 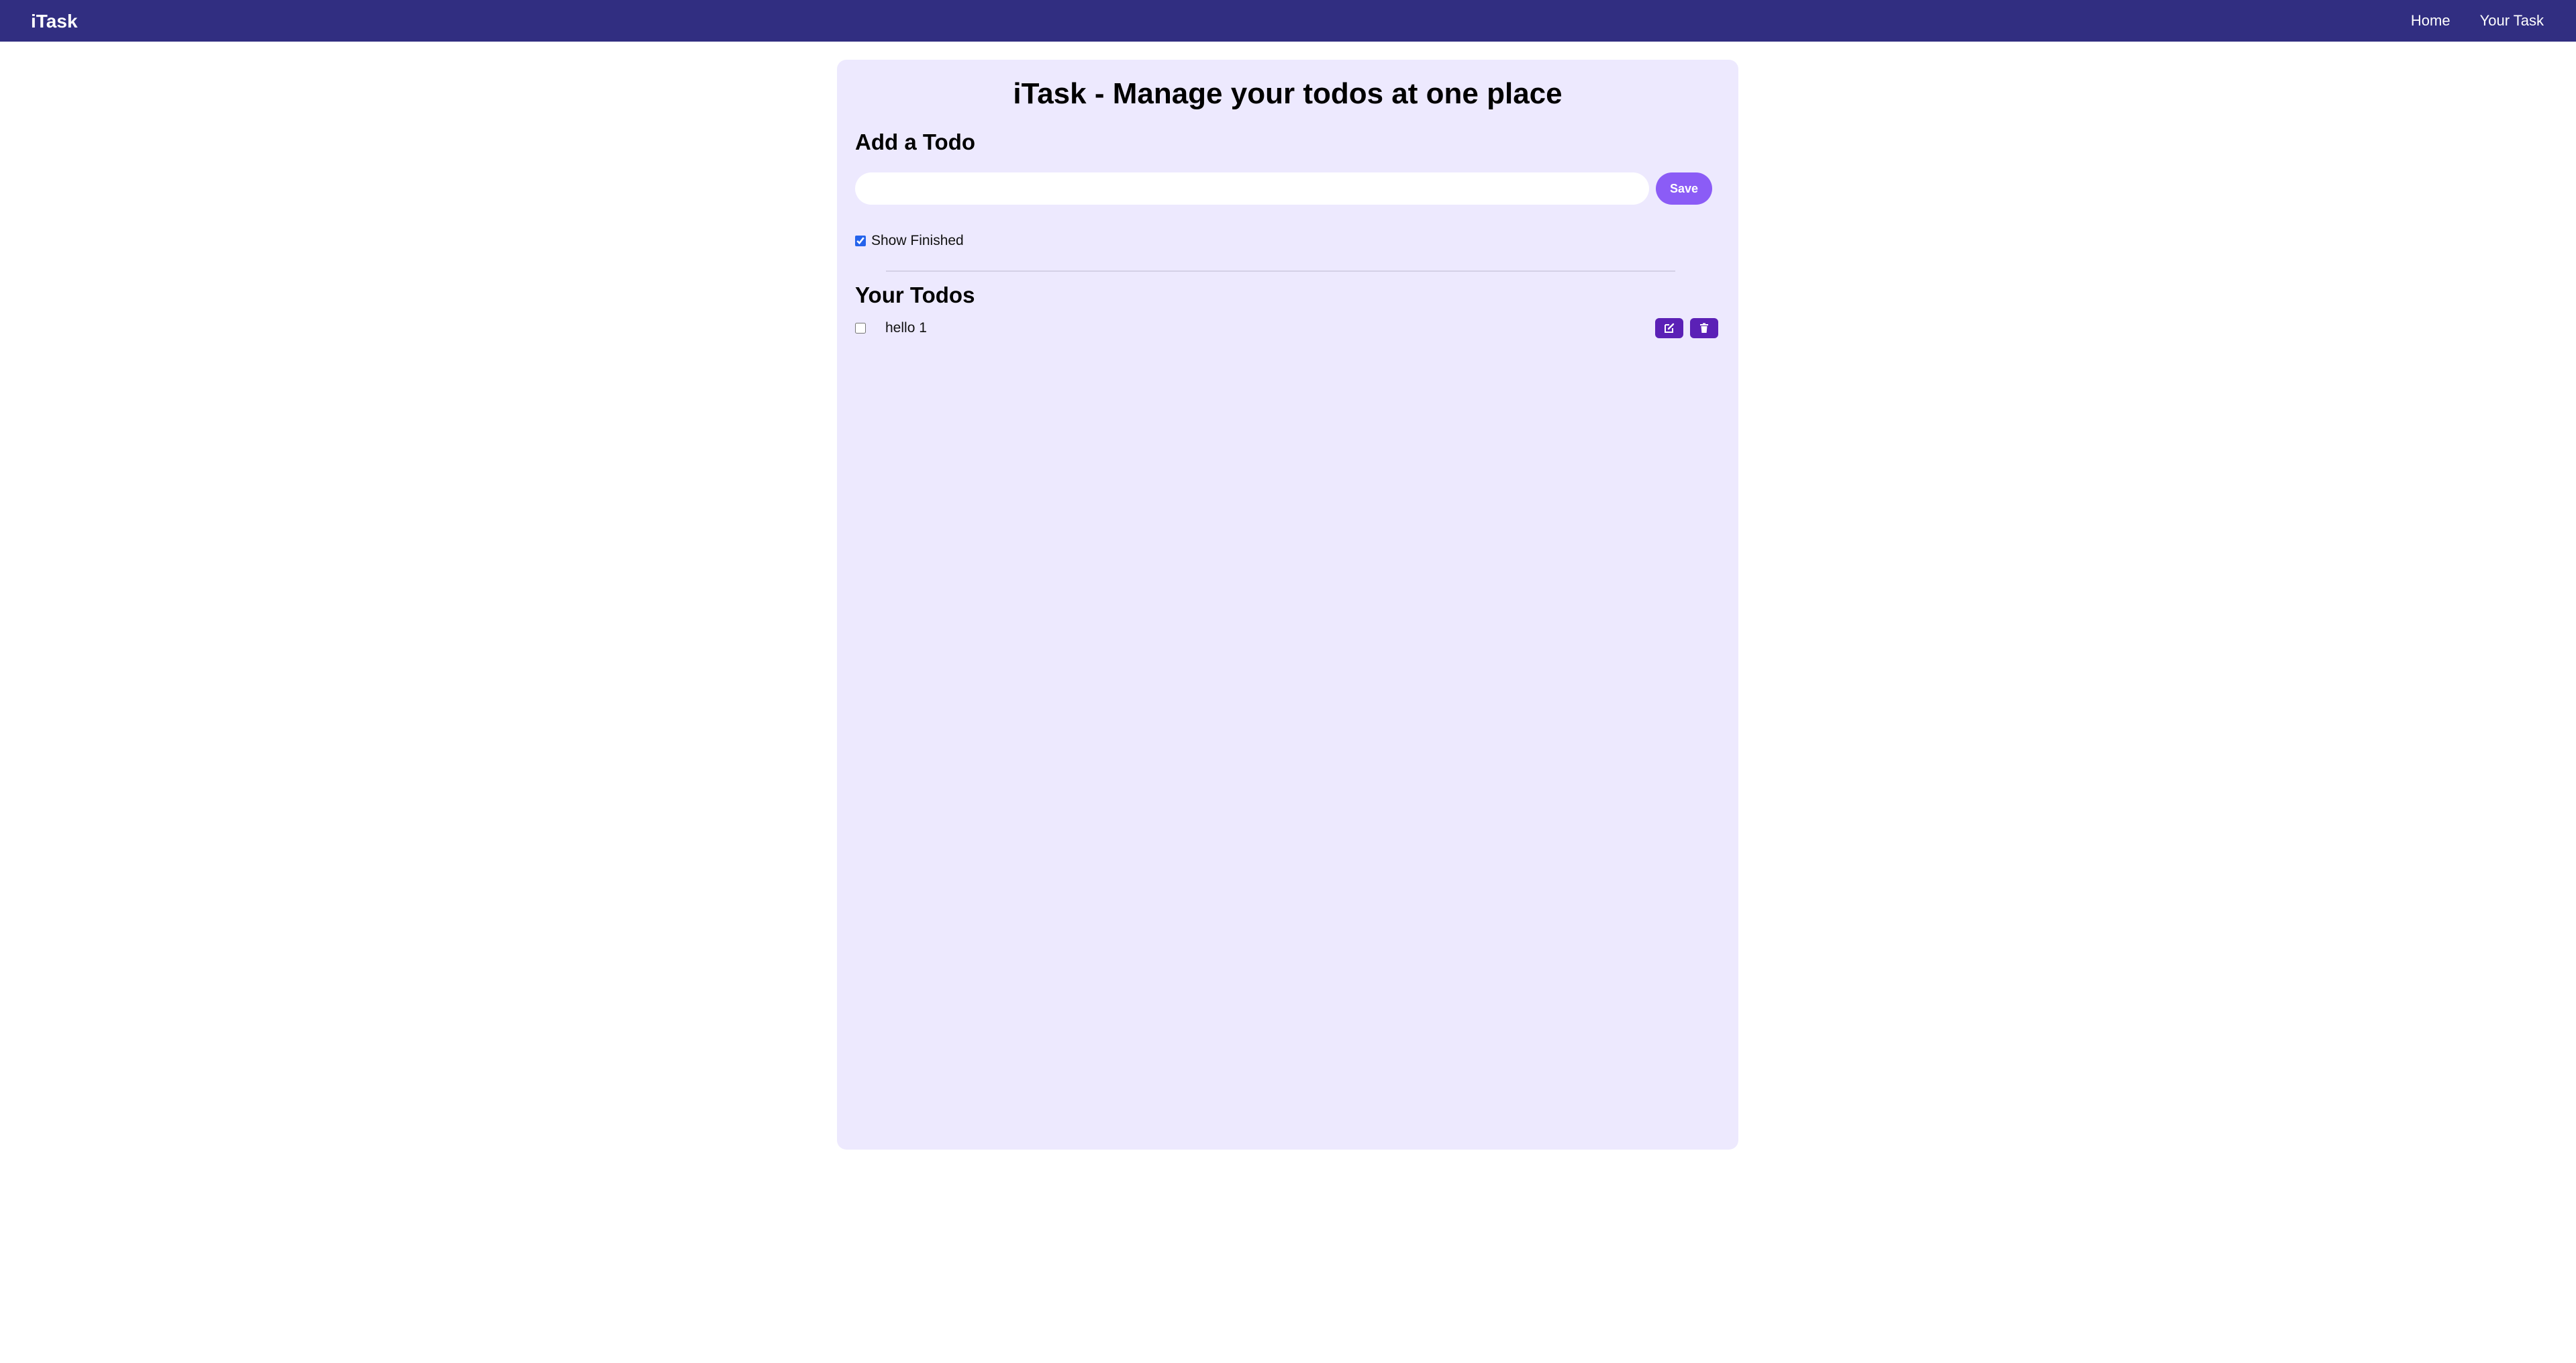 I want to click on delete-todo-button, so click(x=1704, y=328).